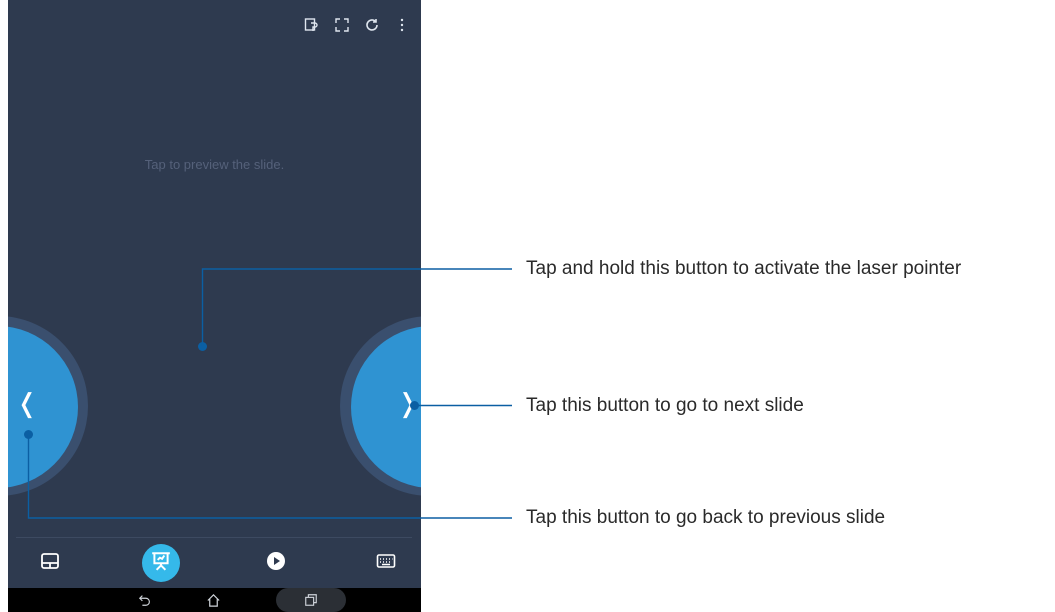 The height and width of the screenshot is (612, 1055). Describe the element at coordinates (402, 25) in the screenshot. I see `more-vert-icon` at that location.